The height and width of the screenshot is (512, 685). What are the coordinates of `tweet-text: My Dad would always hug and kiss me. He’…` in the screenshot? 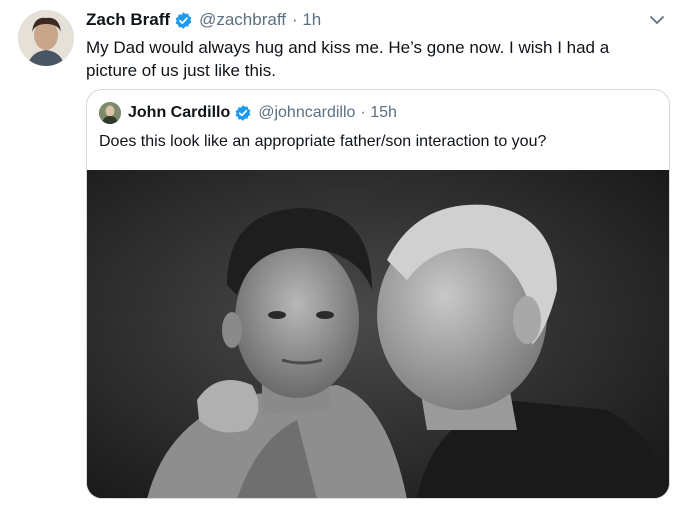 It's located at (348, 59).